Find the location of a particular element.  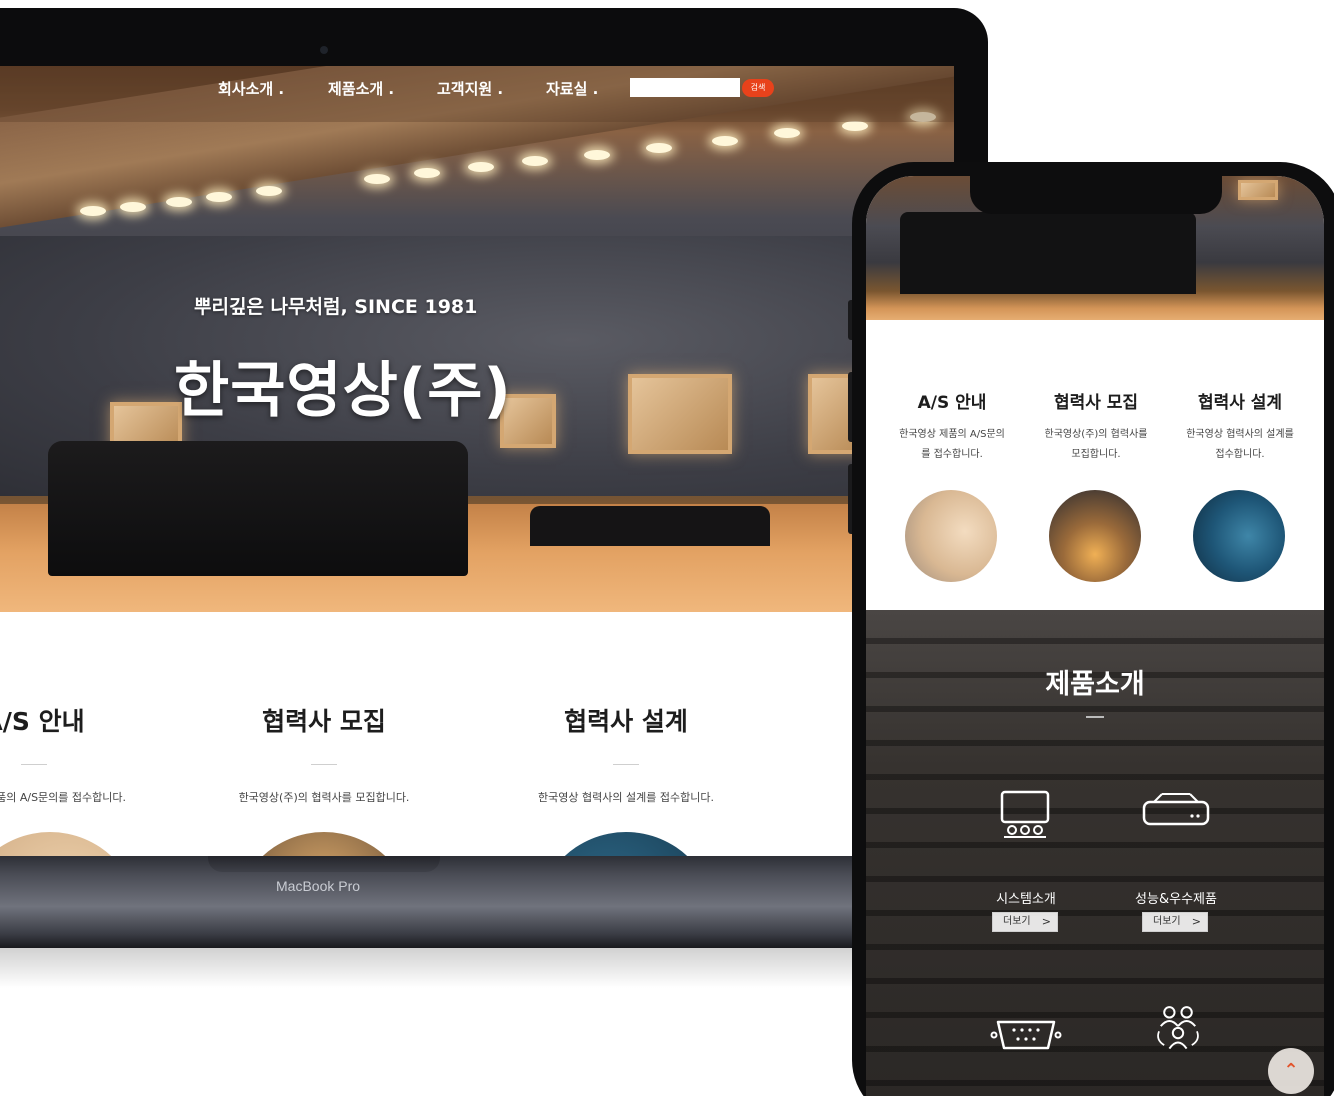

service-as: A/S 안내 한국영상 제품의 A/S문의 를 접수합니다. is located at coordinates (952, 426).